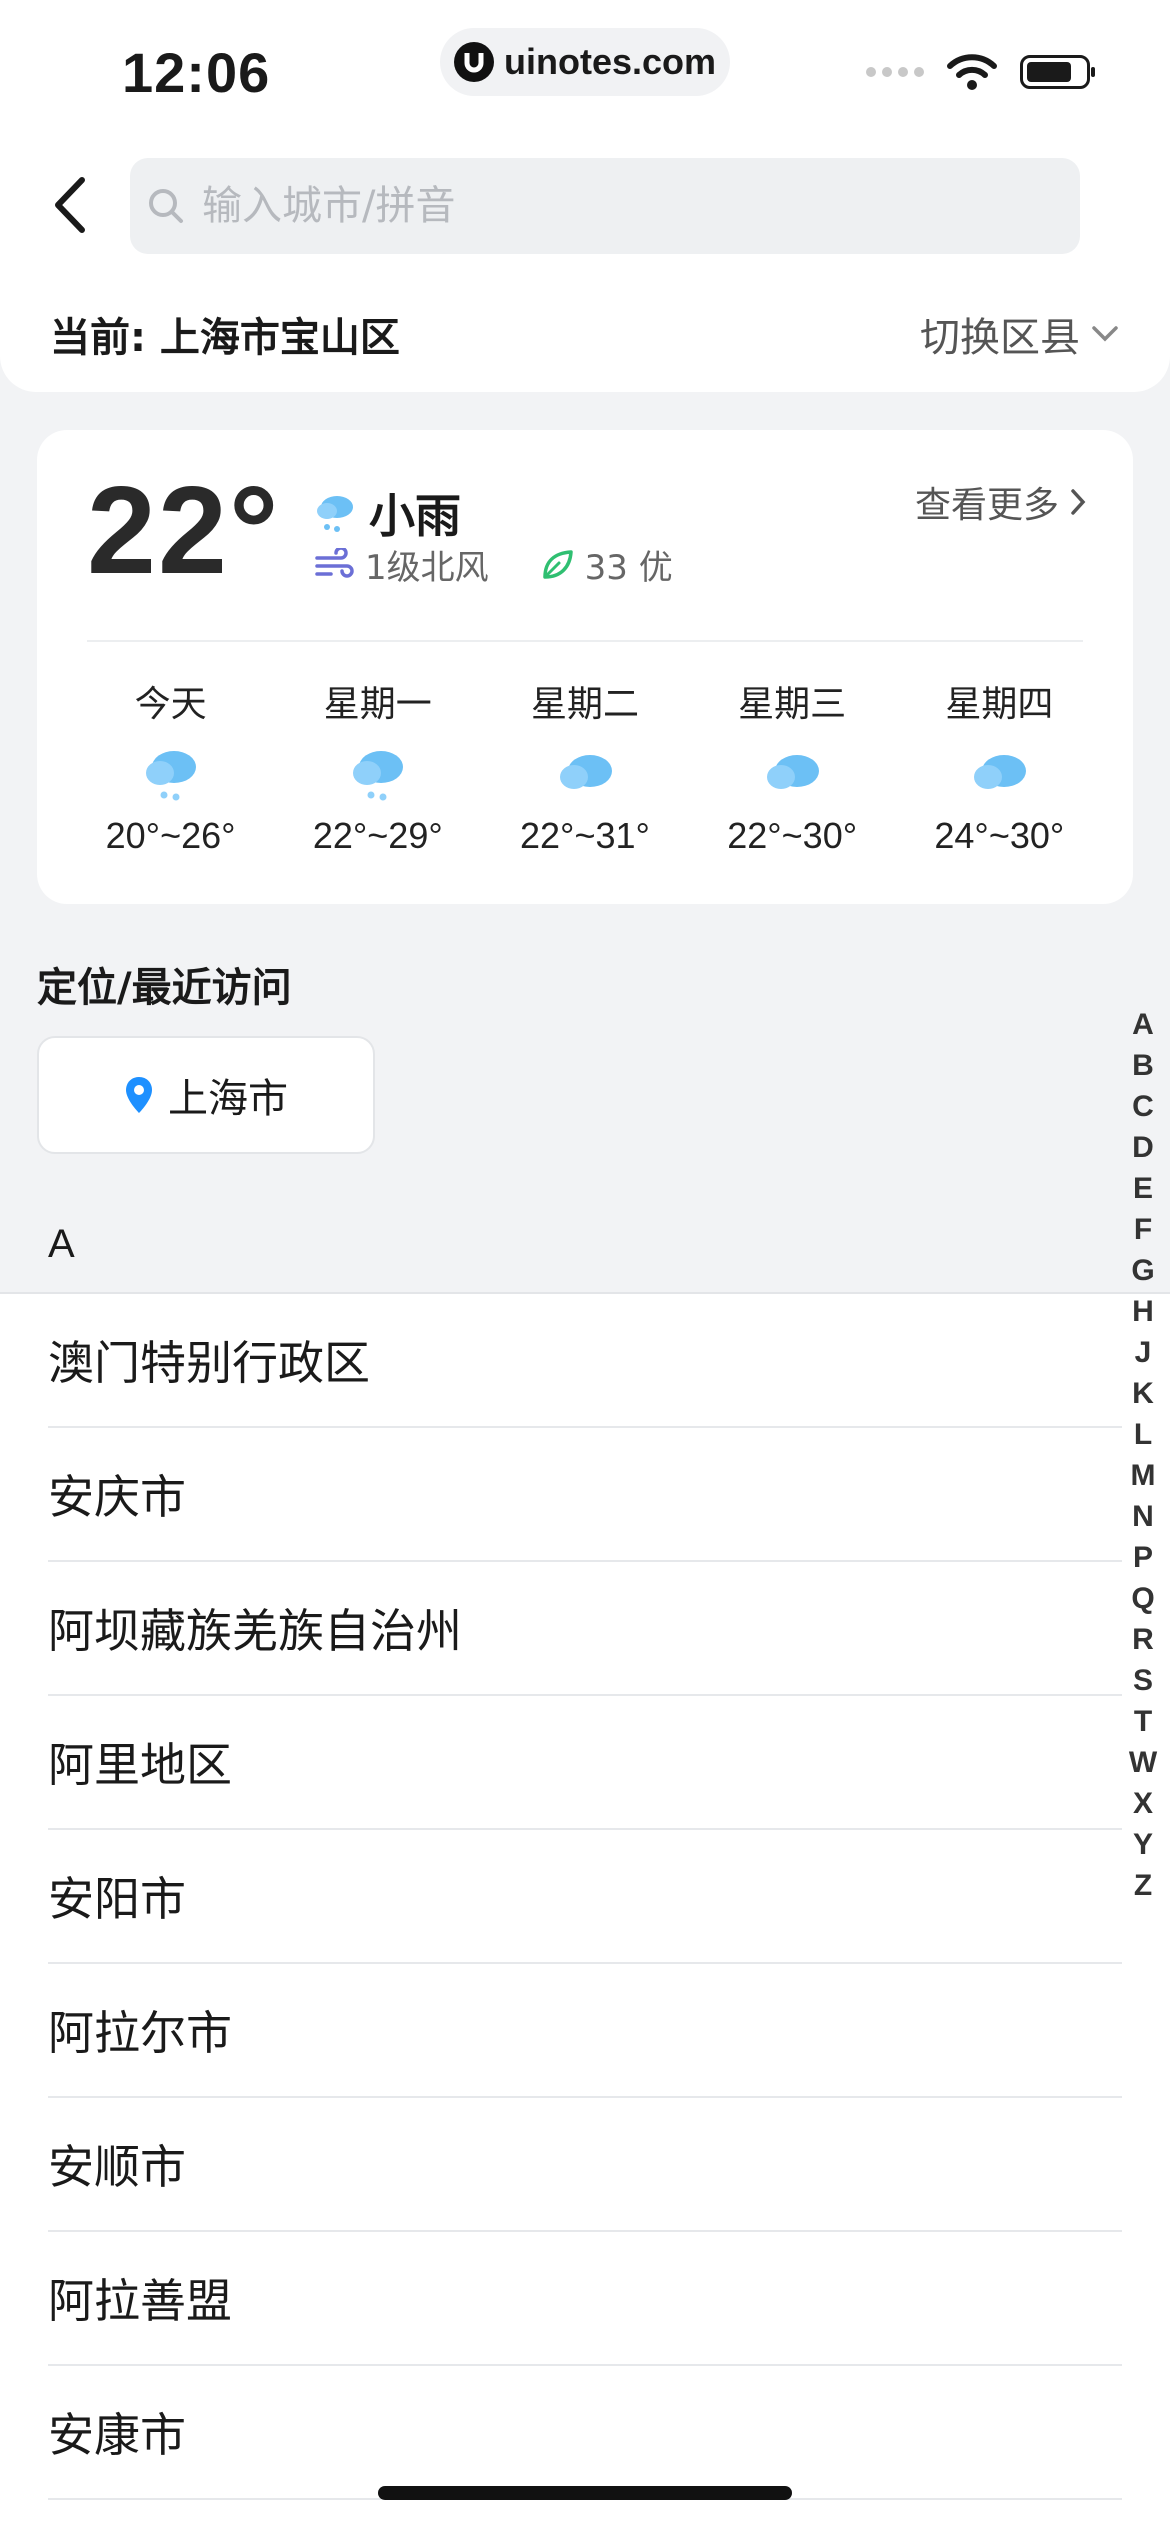 The image size is (1170, 2534). I want to click on forecast-range: 24°~30°, so click(999, 835).